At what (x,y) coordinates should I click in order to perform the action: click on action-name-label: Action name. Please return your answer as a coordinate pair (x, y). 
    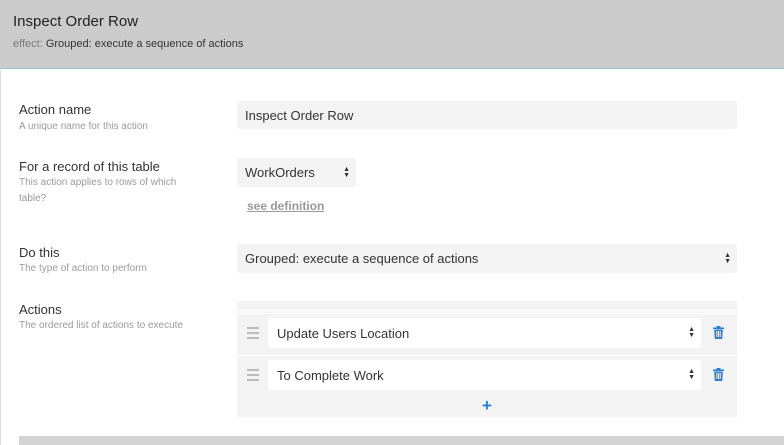
    Looking at the image, I should click on (55, 109).